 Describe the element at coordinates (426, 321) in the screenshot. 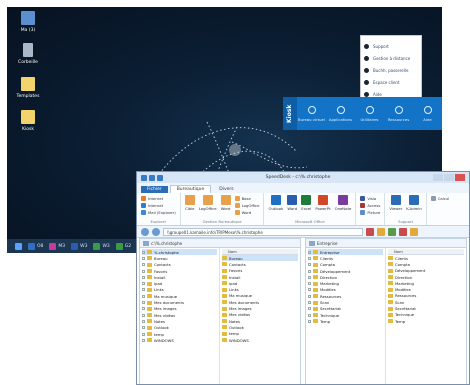

I see `list-item: Temp` at that location.